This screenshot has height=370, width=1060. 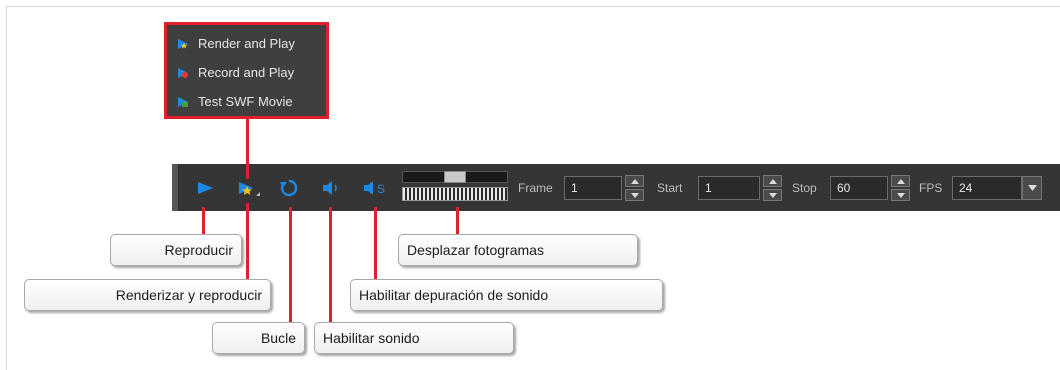 What do you see at coordinates (506, 295) in the screenshot?
I see `callout-habilitar-depuracion-de-sonido: Habilitar depuración de sonido` at bounding box center [506, 295].